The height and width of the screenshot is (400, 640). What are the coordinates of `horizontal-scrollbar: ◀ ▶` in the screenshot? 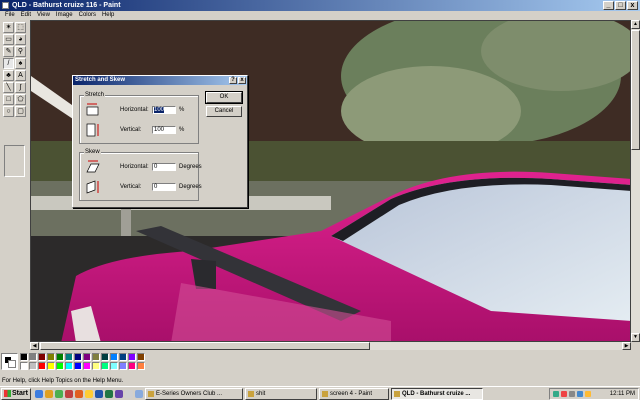 It's located at (330, 346).